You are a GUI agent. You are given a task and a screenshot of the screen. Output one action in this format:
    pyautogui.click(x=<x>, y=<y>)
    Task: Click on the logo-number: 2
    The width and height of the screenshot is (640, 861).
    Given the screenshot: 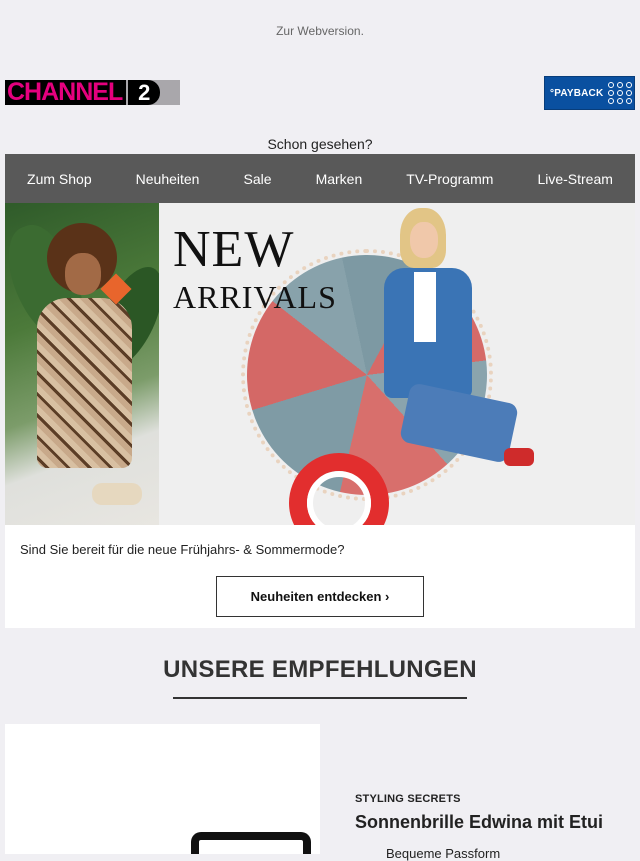 What is the action you would take?
    pyautogui.click(x=144, y=92)
    